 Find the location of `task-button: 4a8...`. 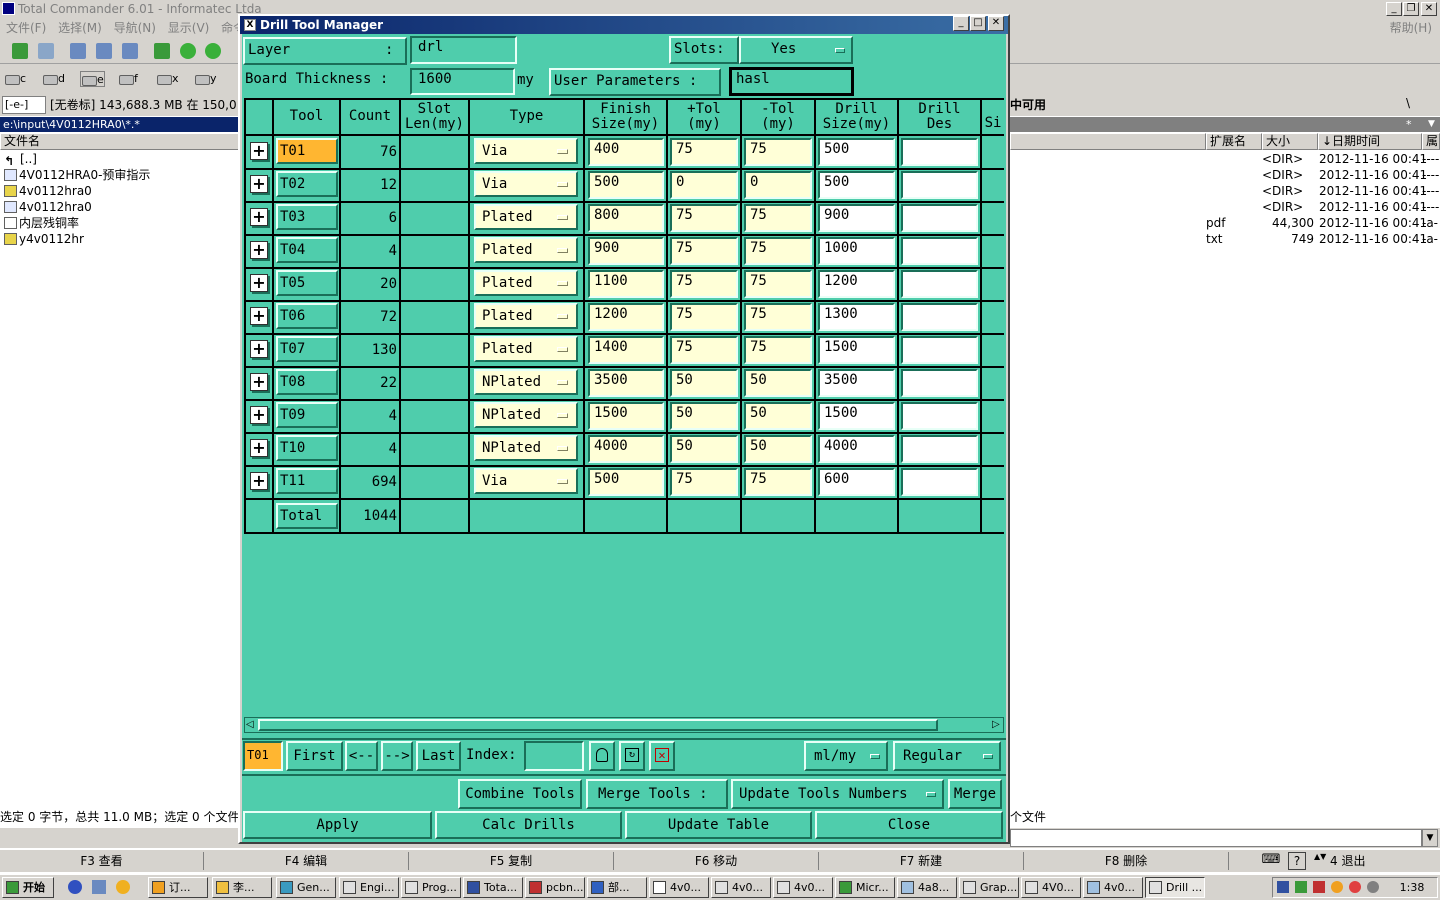

task-button: 4a8... is located at coordinates (927, 887).